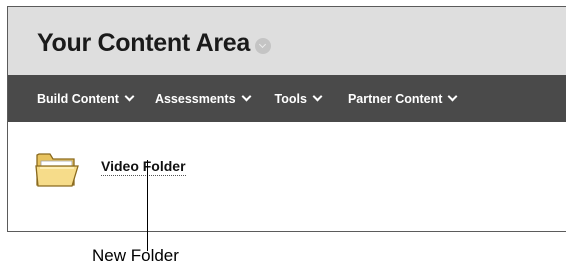  I want to click on partner-content-menu: Partner Content, so click(402, 98).